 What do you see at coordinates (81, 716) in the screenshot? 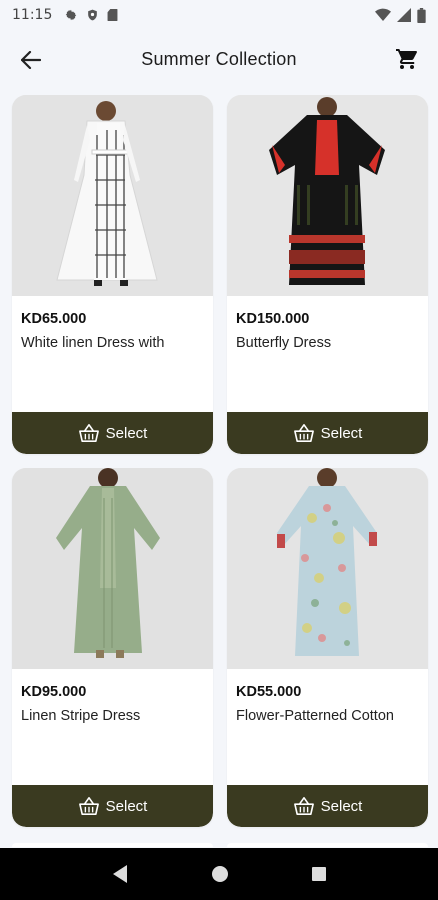
I see `product-name: Linen Stripe Dress` at bounding box center [81, 716].